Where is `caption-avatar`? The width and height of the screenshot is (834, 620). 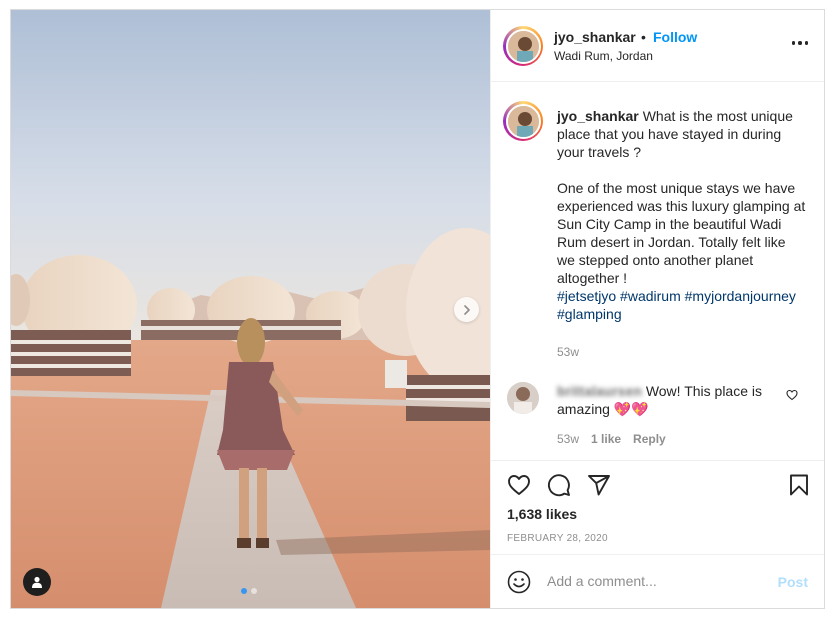
caption-avatar is located at coordinates (523, 121).